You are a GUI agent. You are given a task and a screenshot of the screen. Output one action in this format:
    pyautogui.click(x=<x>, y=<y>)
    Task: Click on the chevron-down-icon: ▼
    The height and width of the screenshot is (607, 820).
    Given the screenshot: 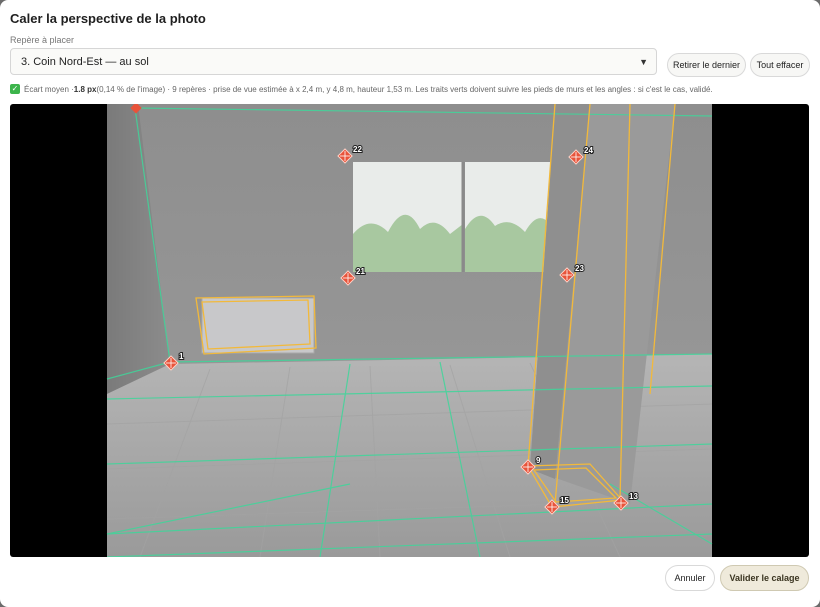 What is the action you would take?
    pyautogui.click(x=643, y=61)
    